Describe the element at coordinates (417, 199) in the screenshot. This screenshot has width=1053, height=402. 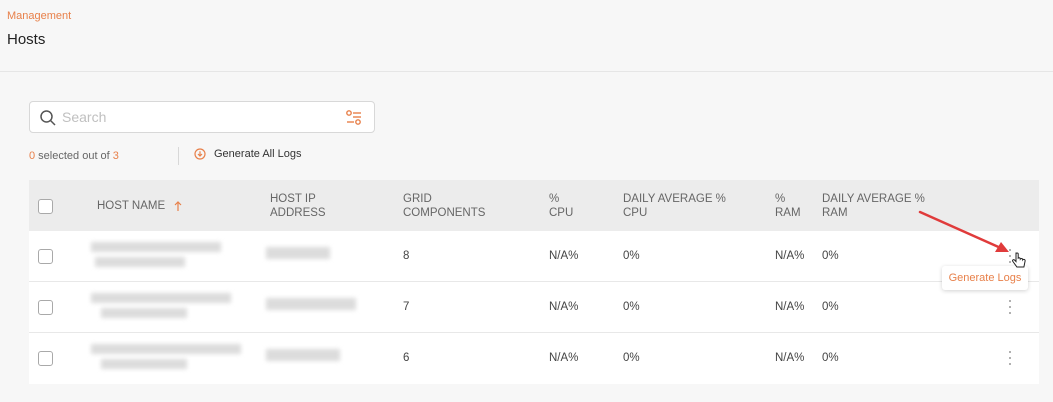
I see `column-grid-line1: GRID` at that location.